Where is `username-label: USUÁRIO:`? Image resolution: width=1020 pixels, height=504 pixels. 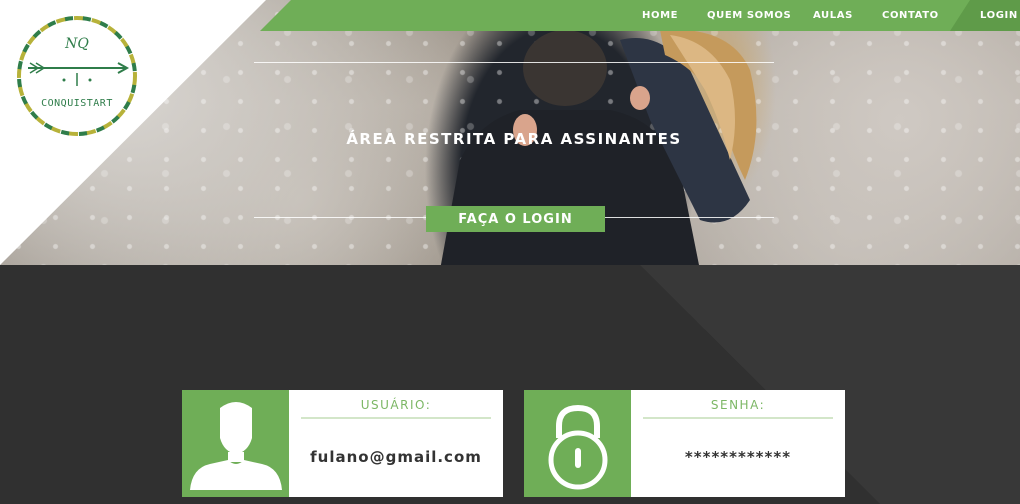
username-label: USUÁRIO: is located at coordinates (396, 405).